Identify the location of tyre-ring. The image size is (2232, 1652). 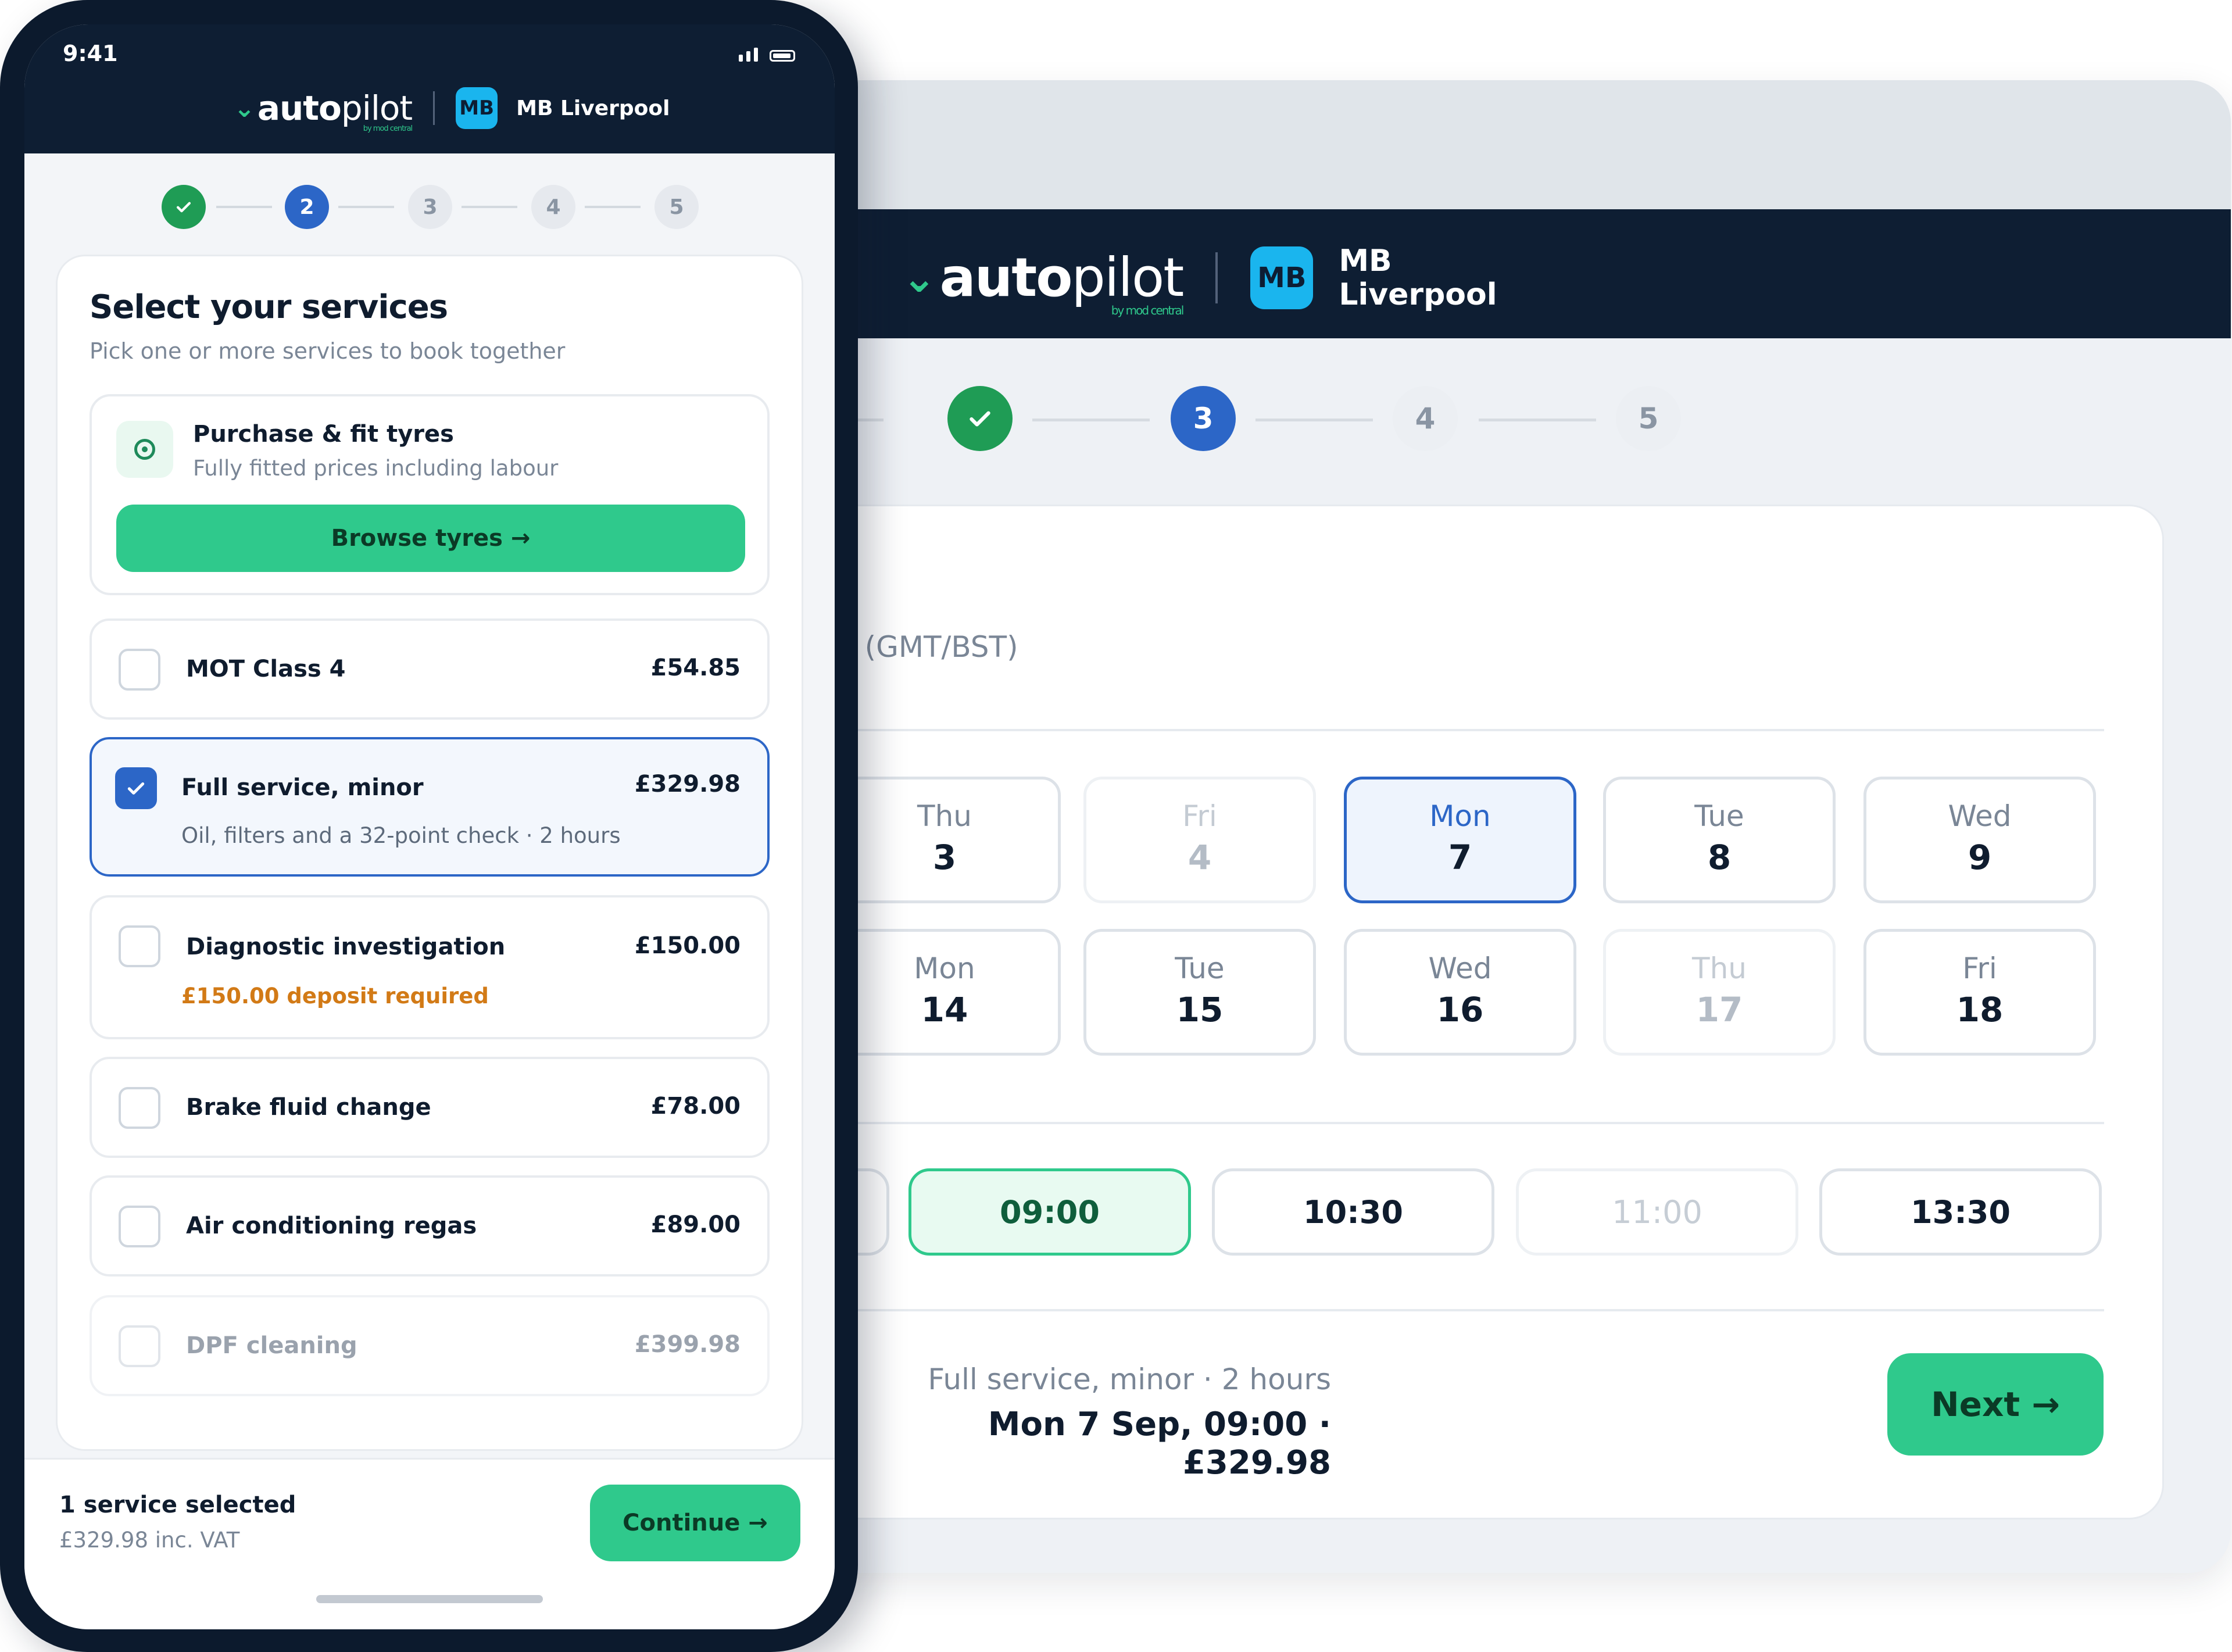
(144, 449).